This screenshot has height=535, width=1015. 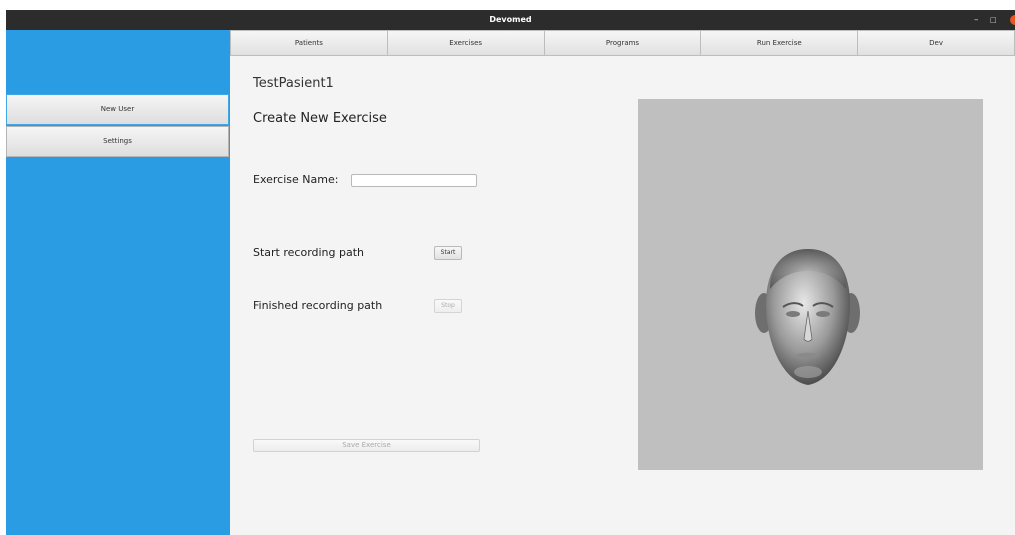 What do you see at coordinates (117, 141) in the screenshot?
I see `settings-button: Settings` at bounding box center [117, 141].